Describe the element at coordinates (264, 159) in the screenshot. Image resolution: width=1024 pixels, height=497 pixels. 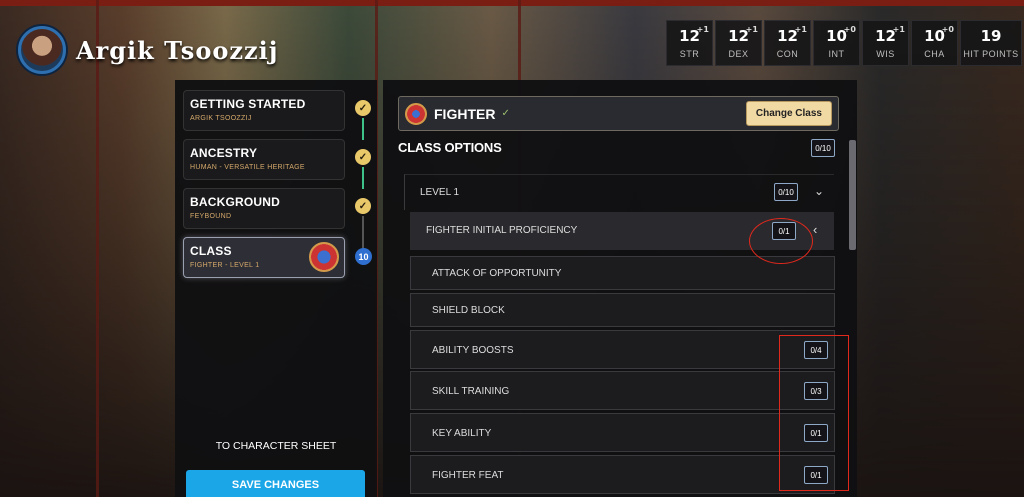
I see `step-ancestry: ANCESTRY HUMAN - VERSATILE HERITAGE` at that location.